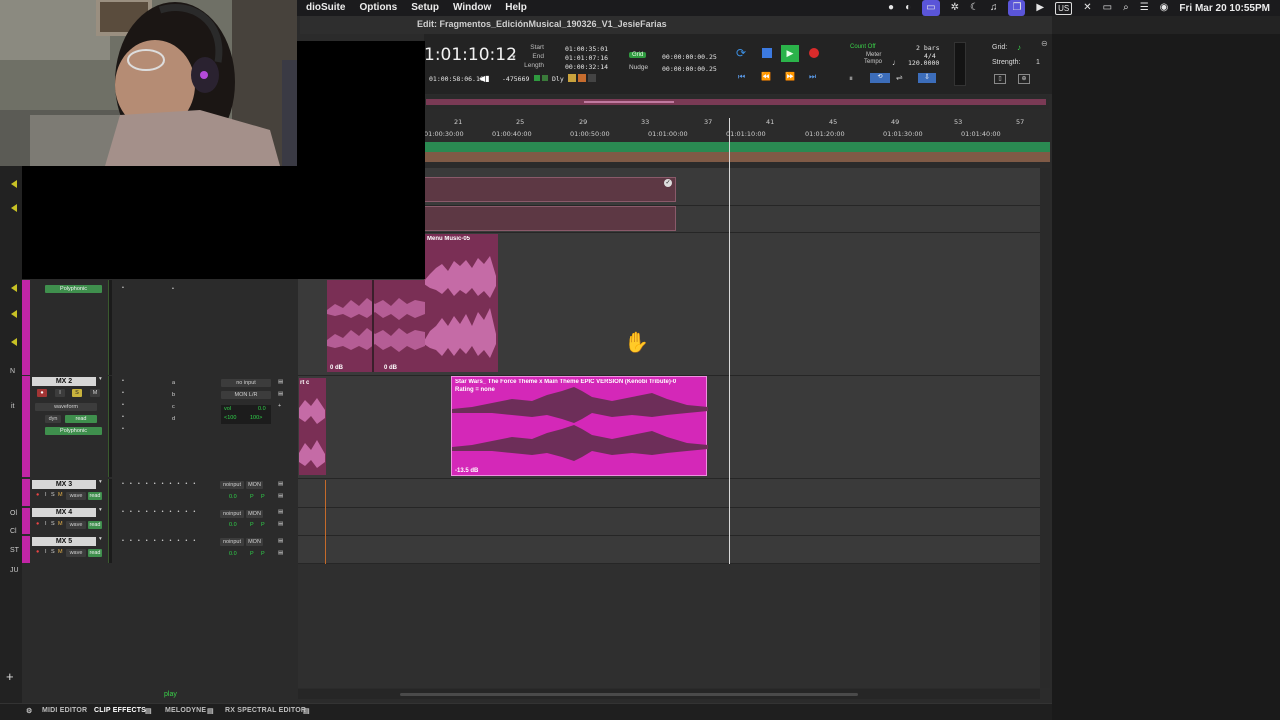 The width and height of the screenshot is (1280, 720). I want to click on clip-menu-music-head: 0 dB 0 dB, so click(376, 326).